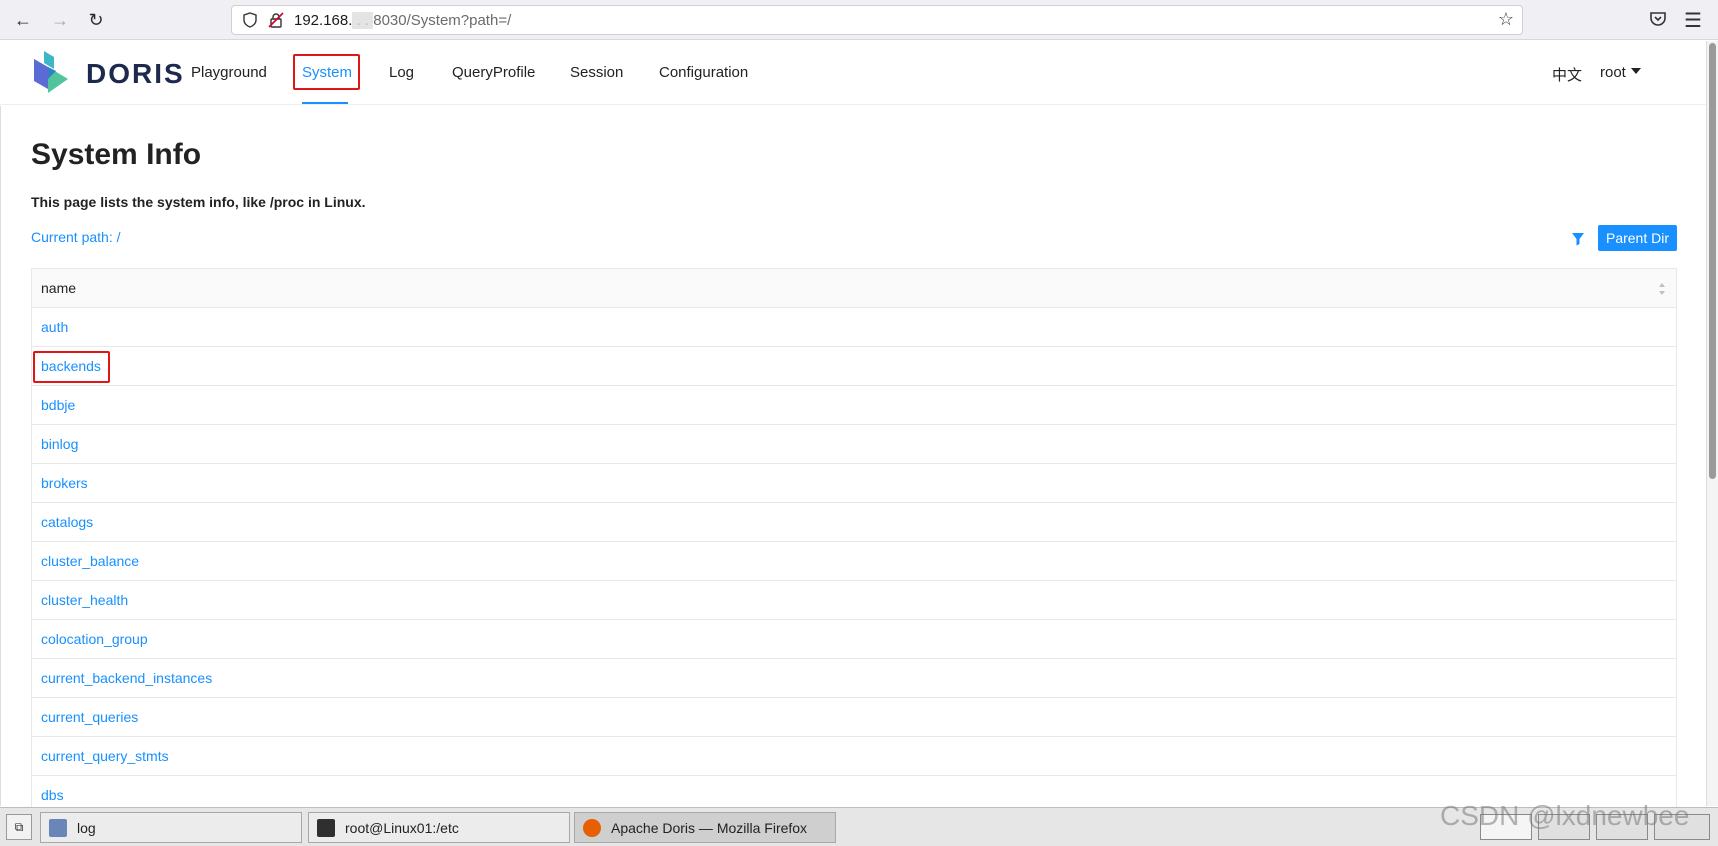 The width and height of the screenshot is (1718, 846). What do you see at coordinates (105, 756) in the screenshot?
I see `row-link-current-query-stmts: current_query_stmts` at bounding box center [105, 756].